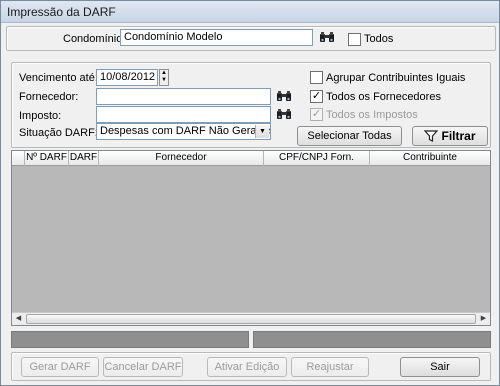 The image size is (500, 386). Describe the element at coordinates (143, 367) in the screenshot. I see `cancelar-darf-button: Cancelar DARF` at that location.